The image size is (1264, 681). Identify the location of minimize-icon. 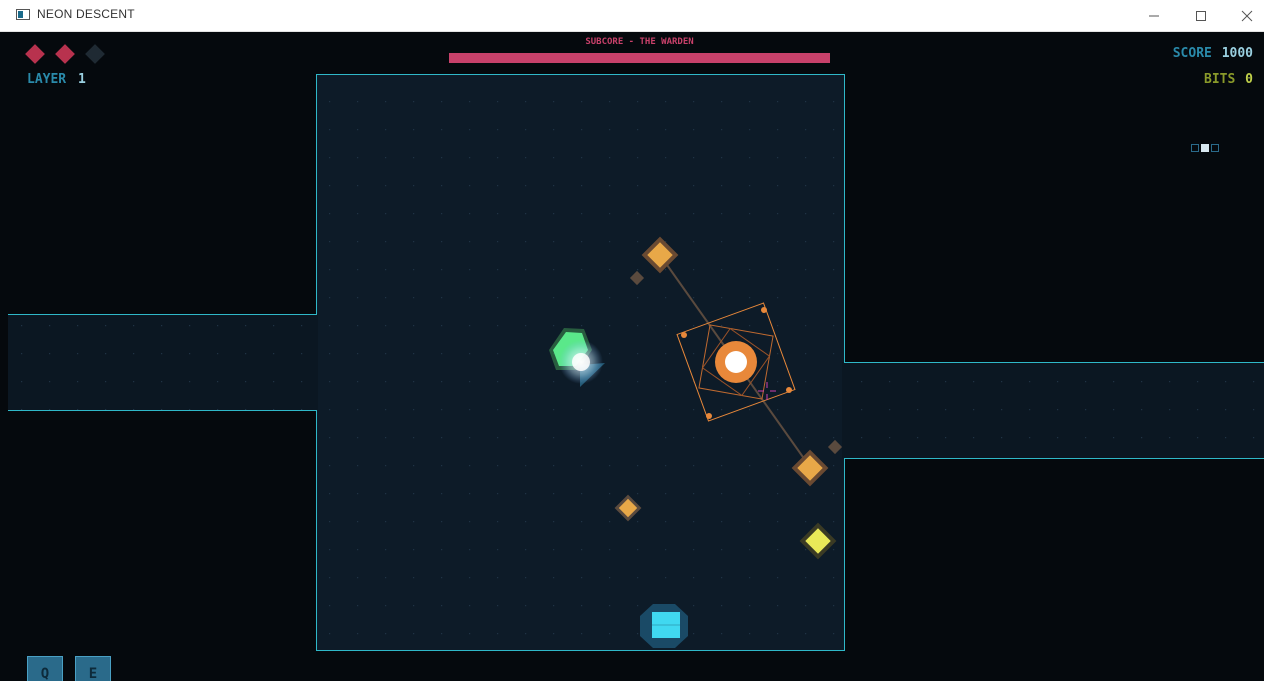
(1154, 15).